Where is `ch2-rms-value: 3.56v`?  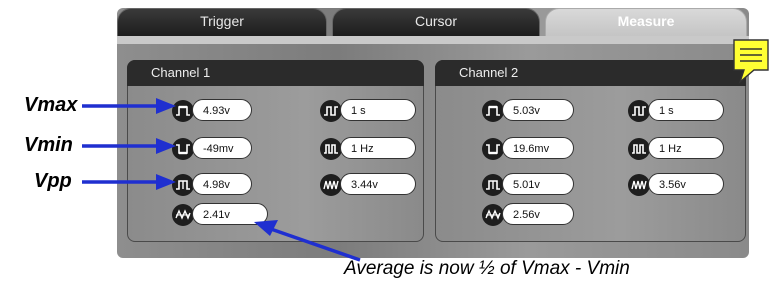 ch2-rms-value: 3.56v is located at coordinates (686, 184).